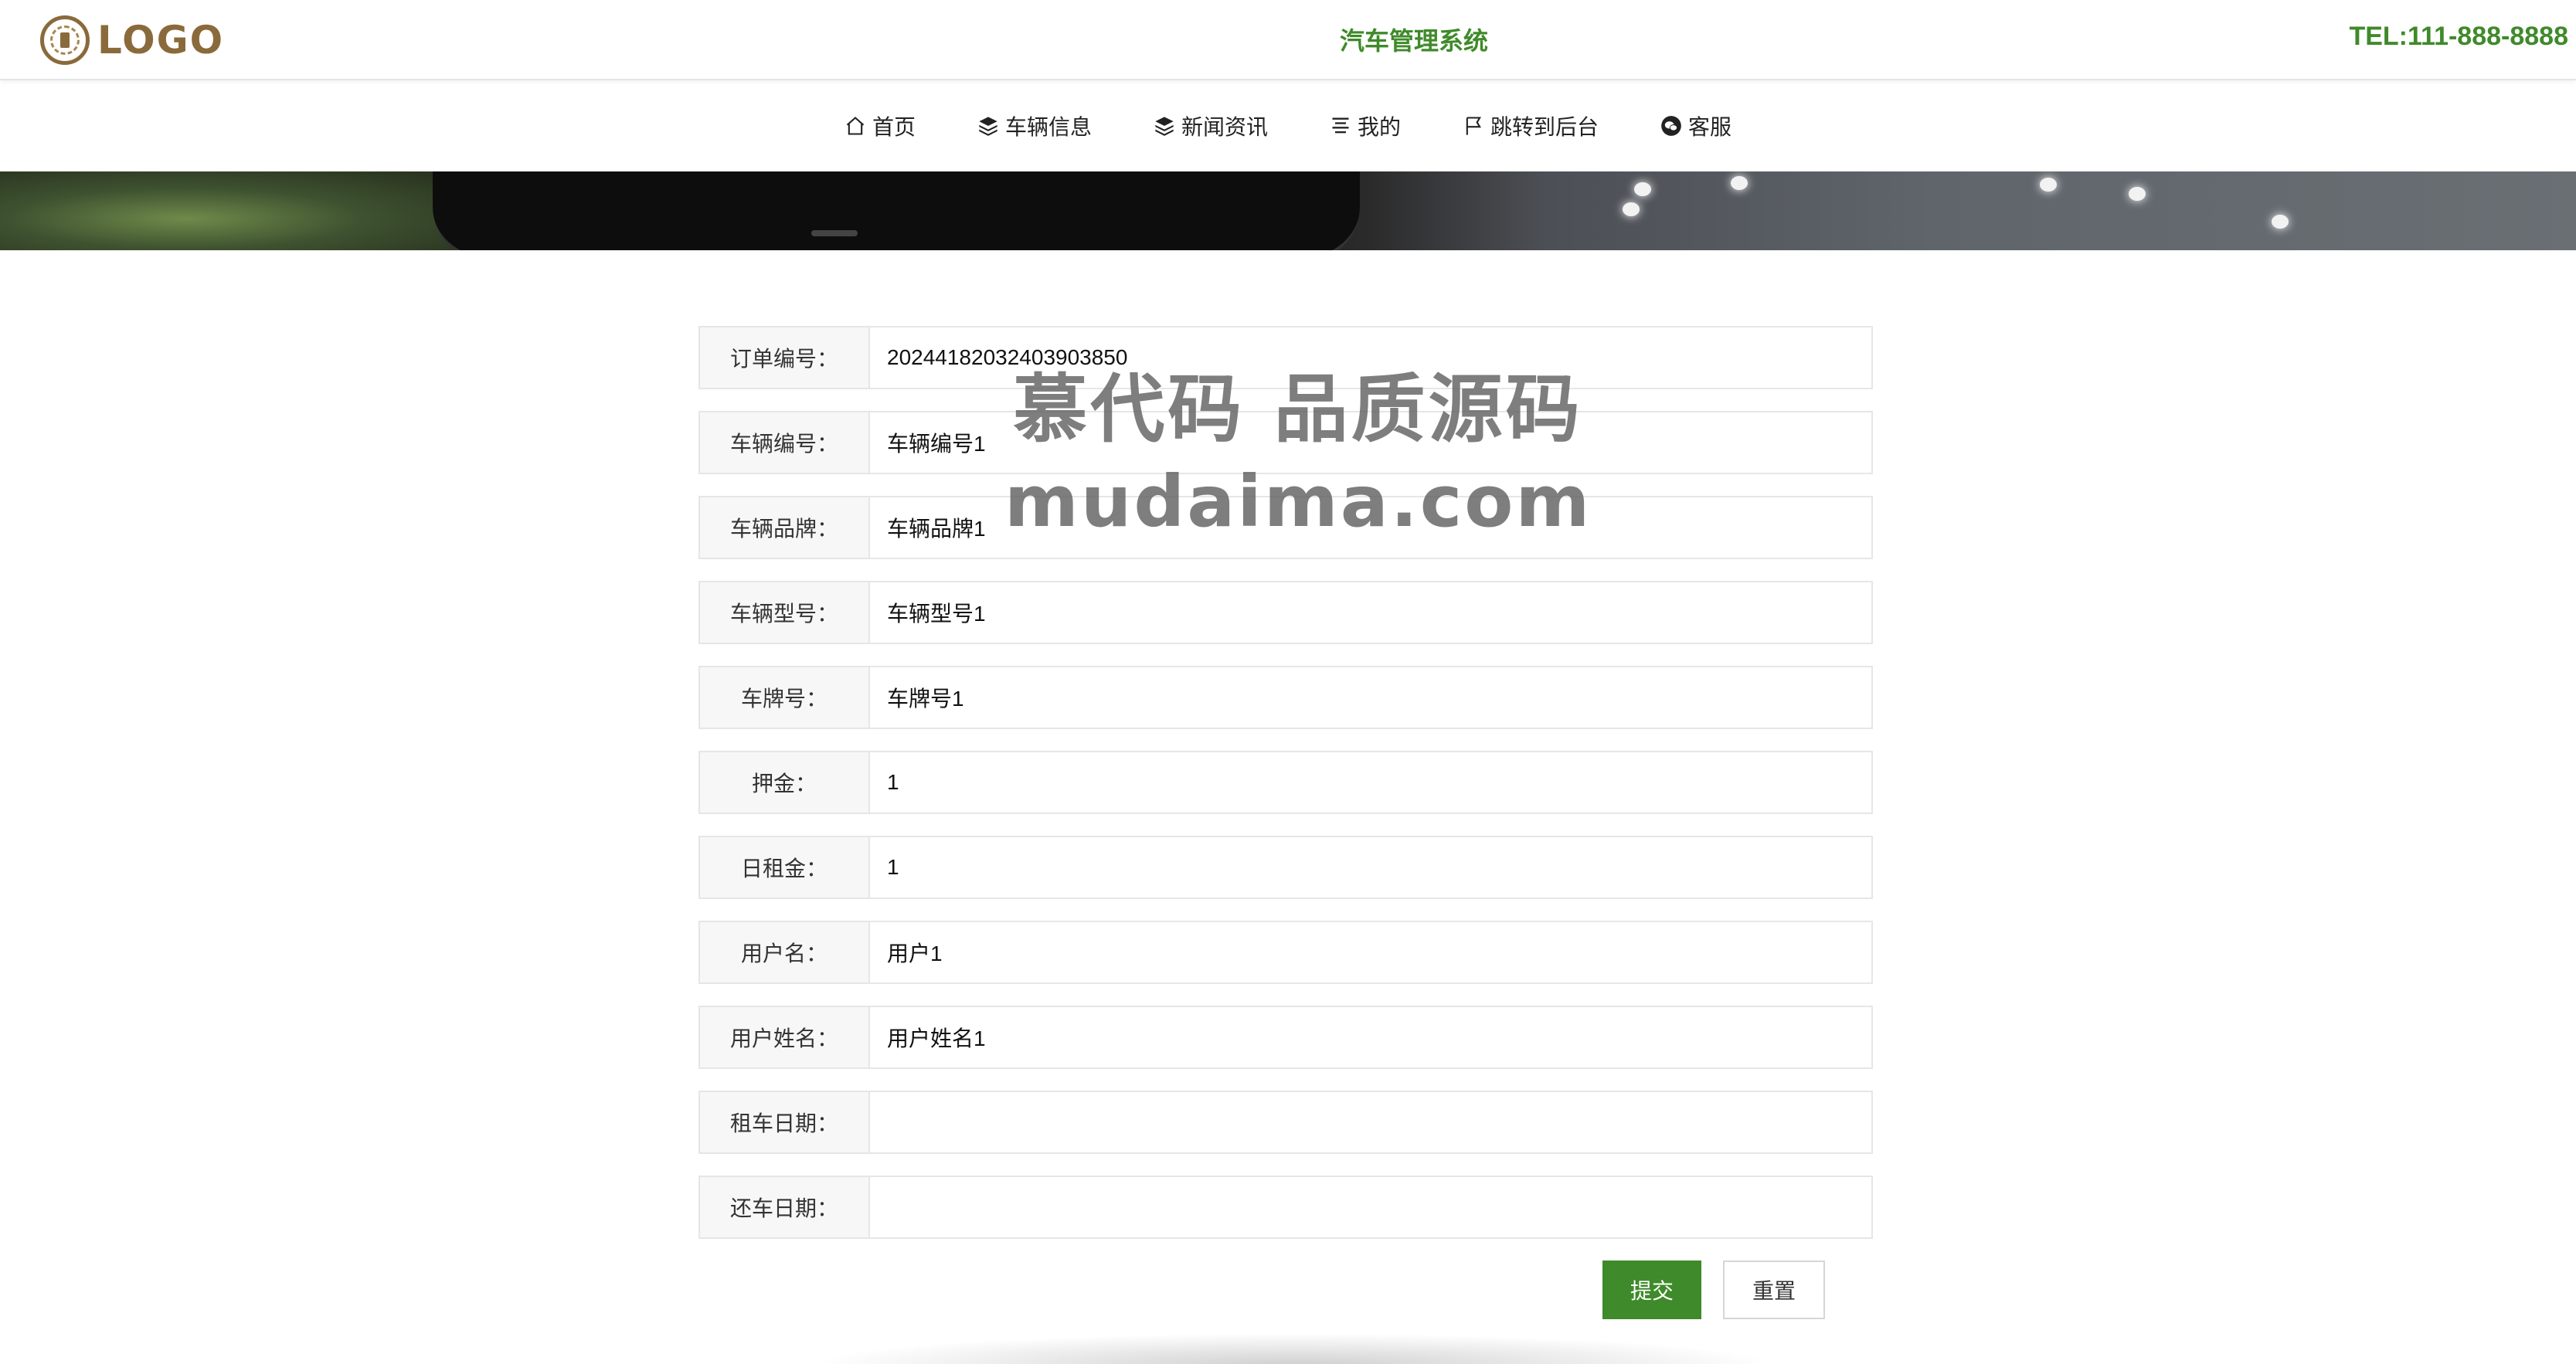  I want to click on form-row-daily-rent: 日租金： 1, so click(1285, 868).